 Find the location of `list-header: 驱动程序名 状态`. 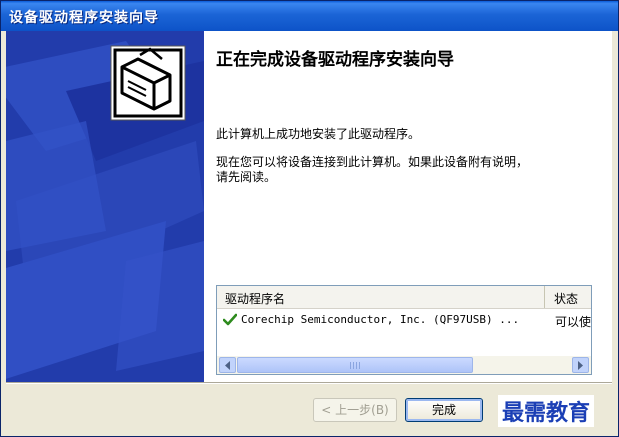

list-header: 驱动程序名 状态 is located at coordinates (404, 297).